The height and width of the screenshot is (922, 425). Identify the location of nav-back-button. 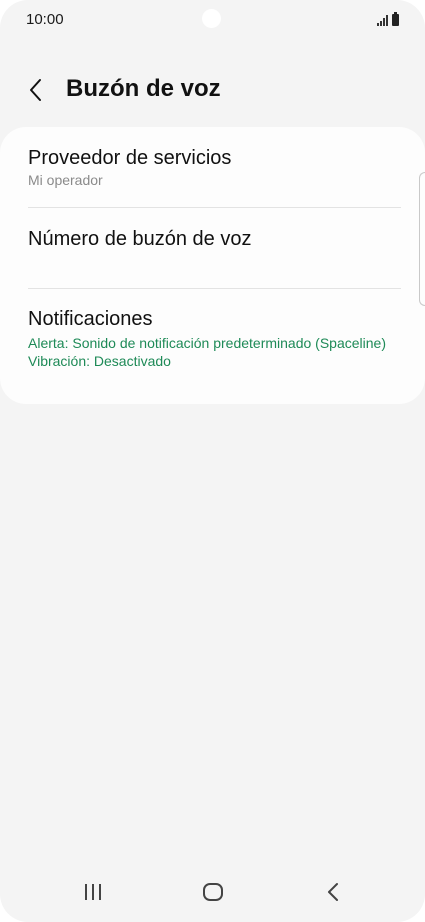
(333, 892).